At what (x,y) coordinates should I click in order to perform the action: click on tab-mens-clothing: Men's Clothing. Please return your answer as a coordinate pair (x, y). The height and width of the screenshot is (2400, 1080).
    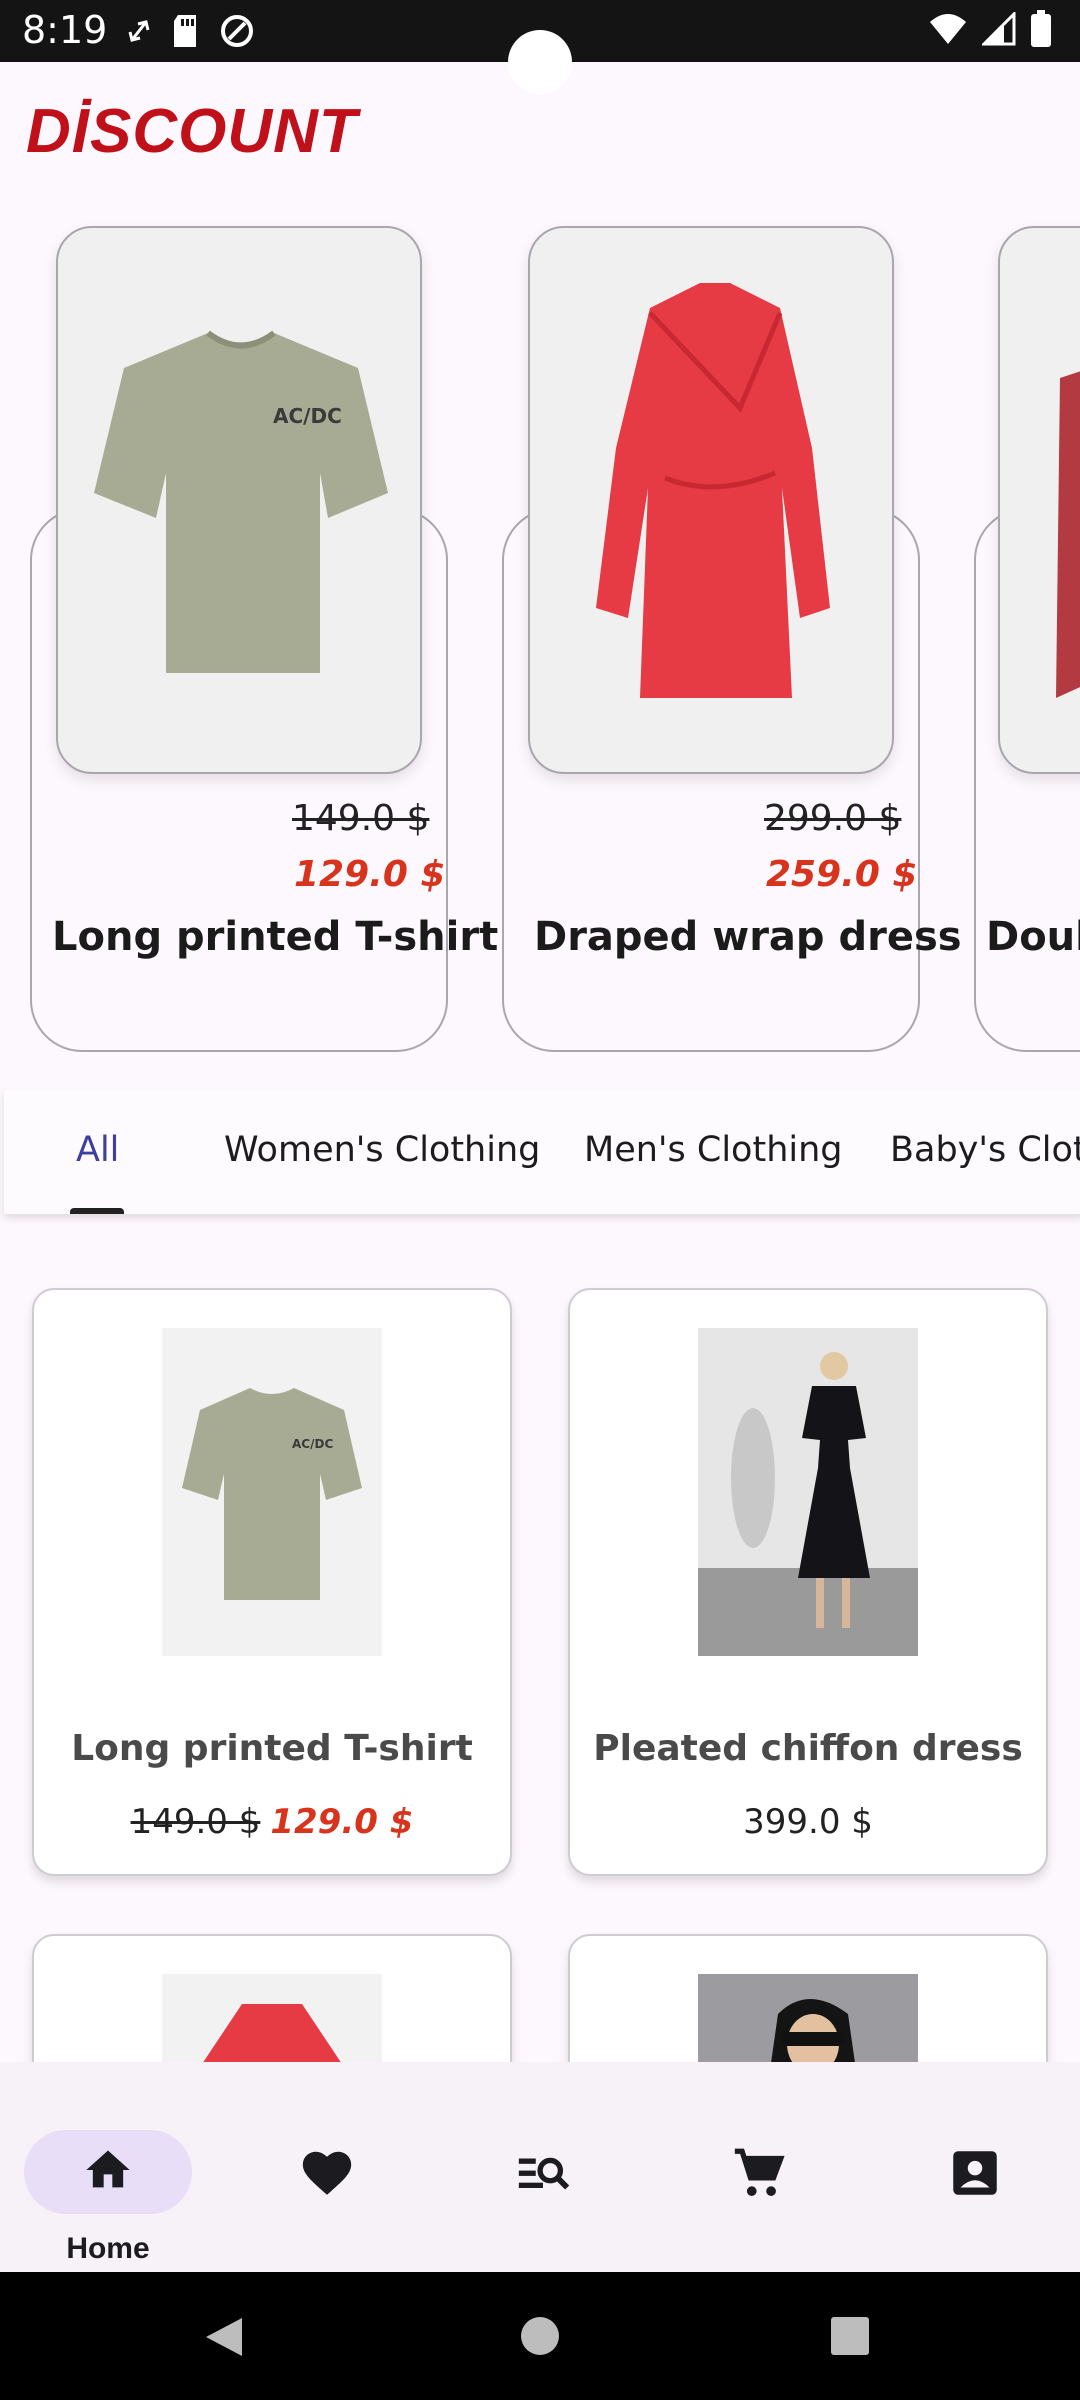
    Looking at the image, I should click on (713, 1150).